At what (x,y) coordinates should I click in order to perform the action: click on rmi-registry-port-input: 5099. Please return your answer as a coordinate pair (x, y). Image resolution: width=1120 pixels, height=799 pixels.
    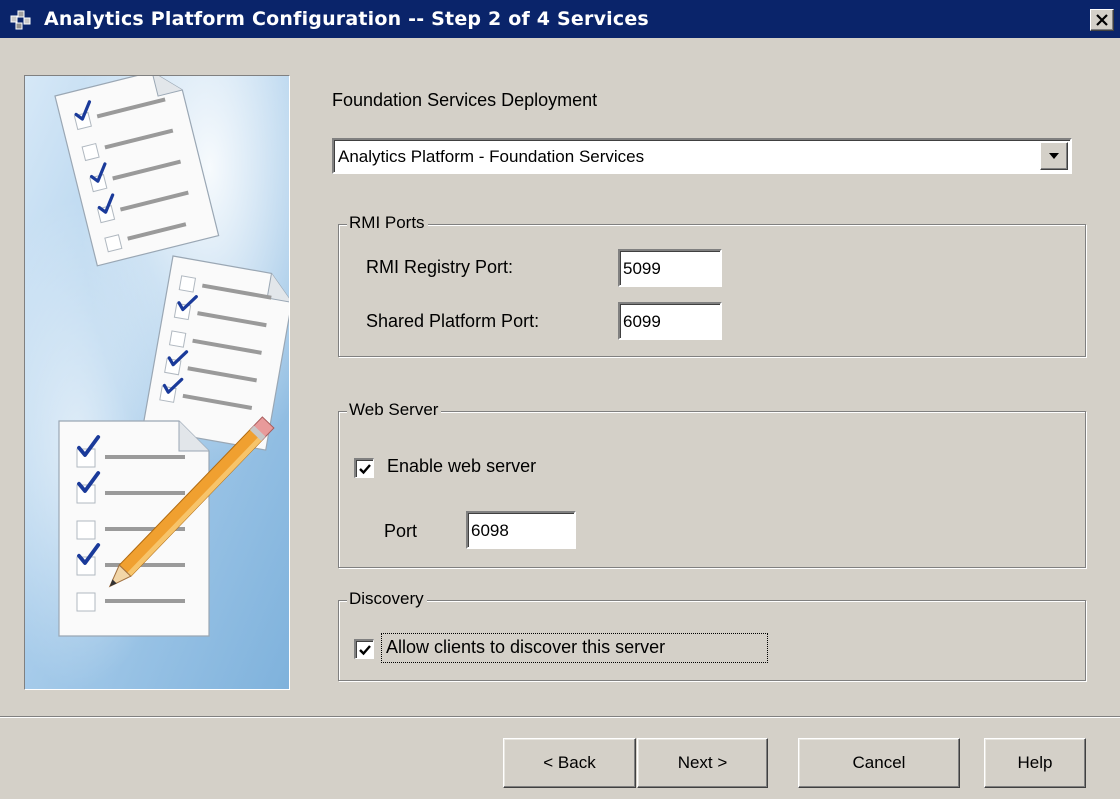
    Looking at the image, I should click on (670, 268).